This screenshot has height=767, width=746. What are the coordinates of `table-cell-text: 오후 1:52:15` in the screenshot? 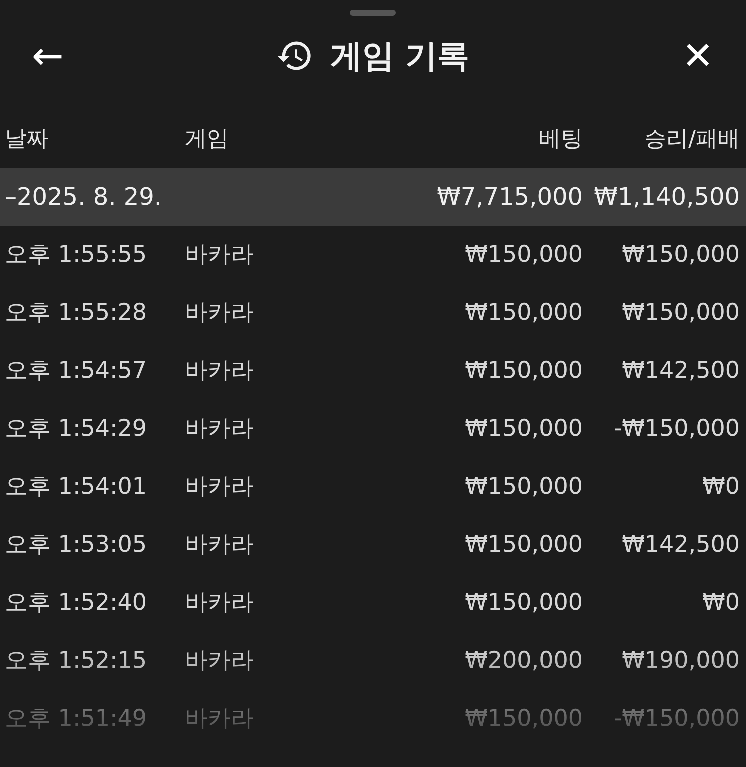 It's located at (76, 661).